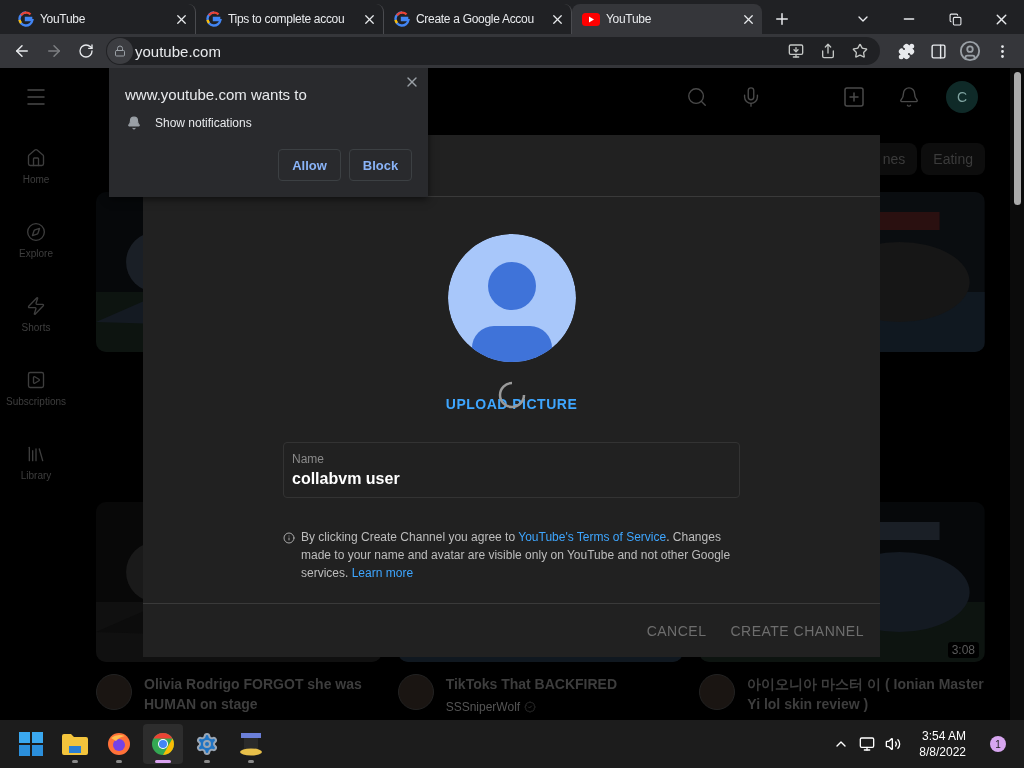 This screenshot has width=1024, height=768. Describe the element at coordinates (36, 401) in the screenshot. I see `guide-label: Subscriptions` at that location.